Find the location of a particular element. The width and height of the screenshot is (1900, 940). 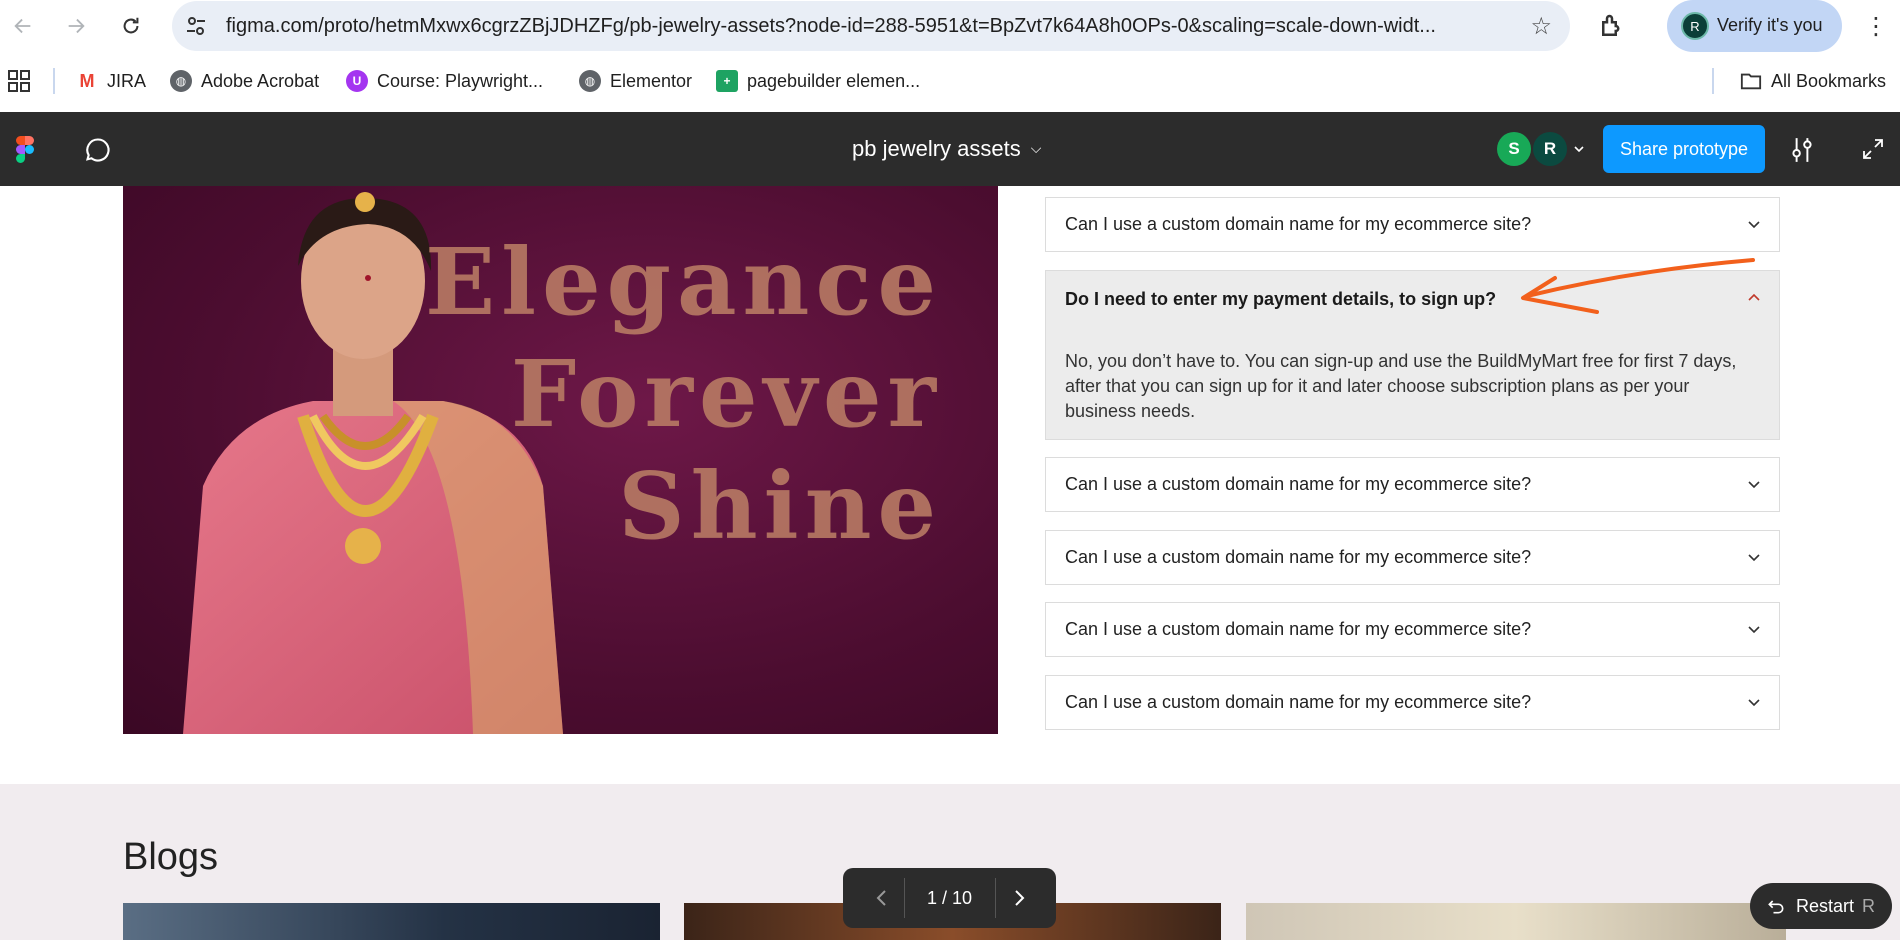

site-settings-icon is located at coordinates (196, 26).